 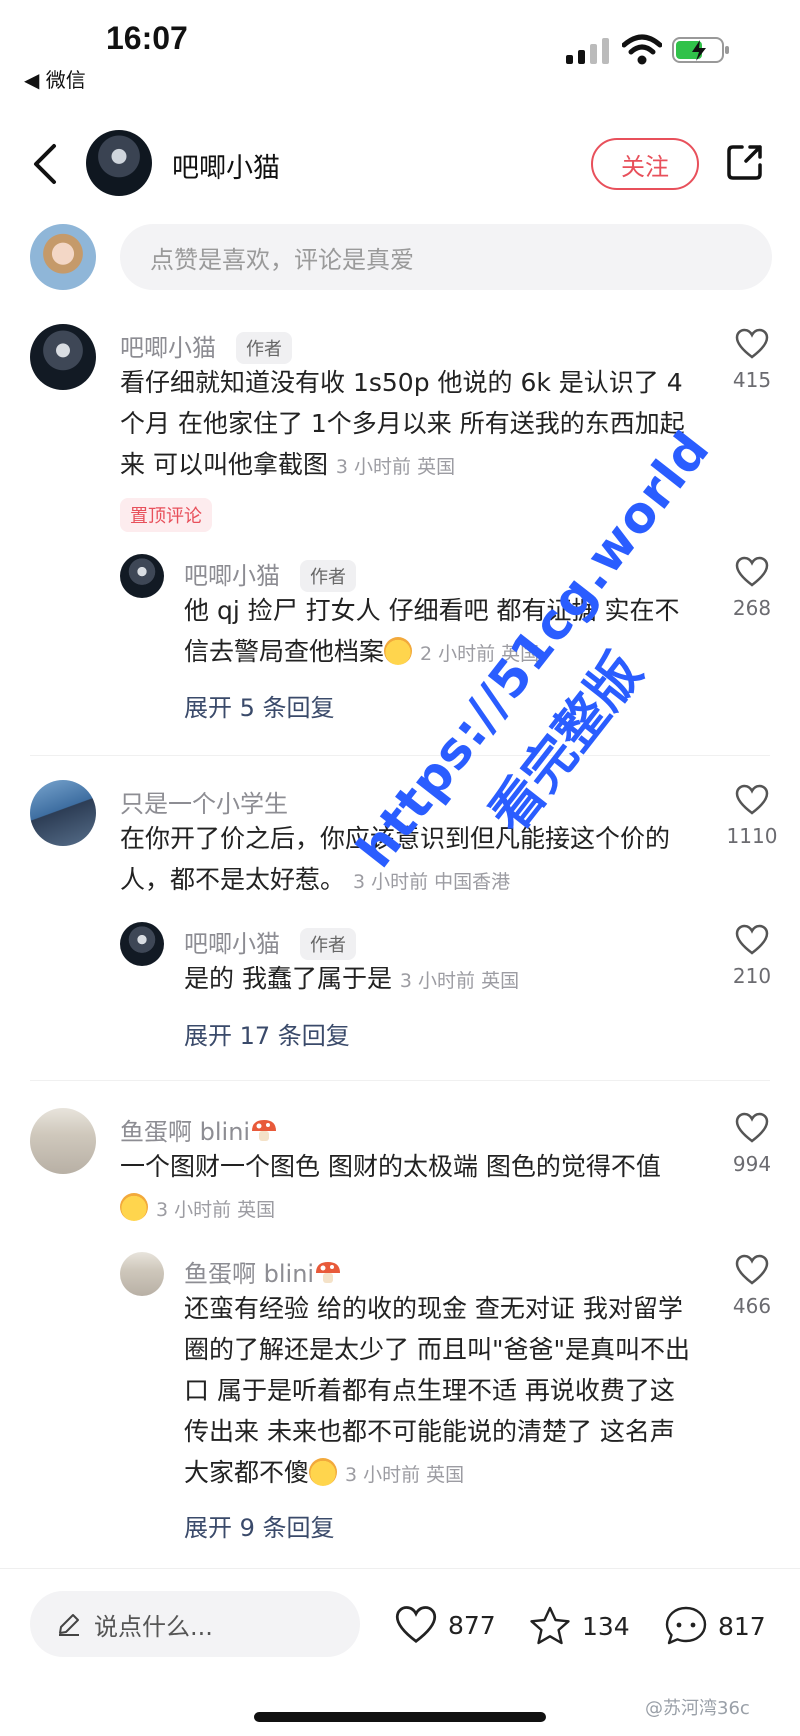 What do you see at coordinates (267, 1033) in the screenshot?
I see `expand-replies-link: 展开 17 条回复` at bounding box center [267, 1033].